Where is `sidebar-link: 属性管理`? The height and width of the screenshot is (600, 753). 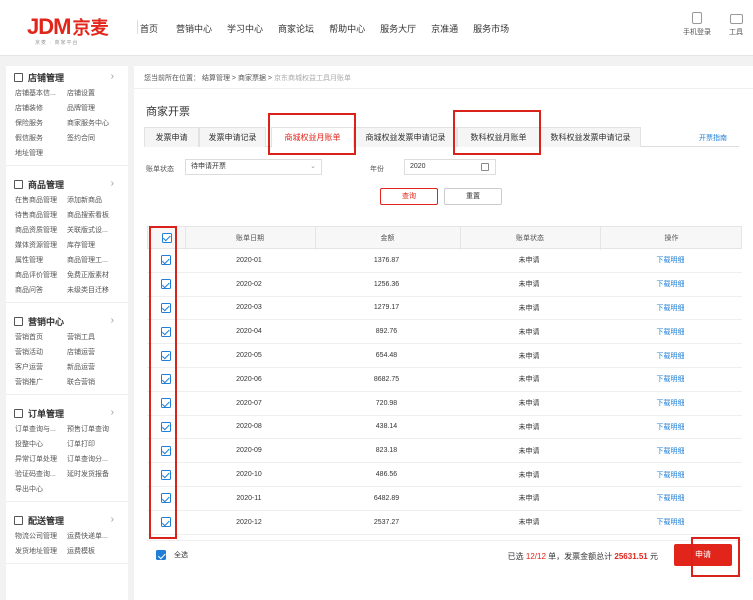 sidebar-link: 属性管理 is located at coordinates (41, 260).